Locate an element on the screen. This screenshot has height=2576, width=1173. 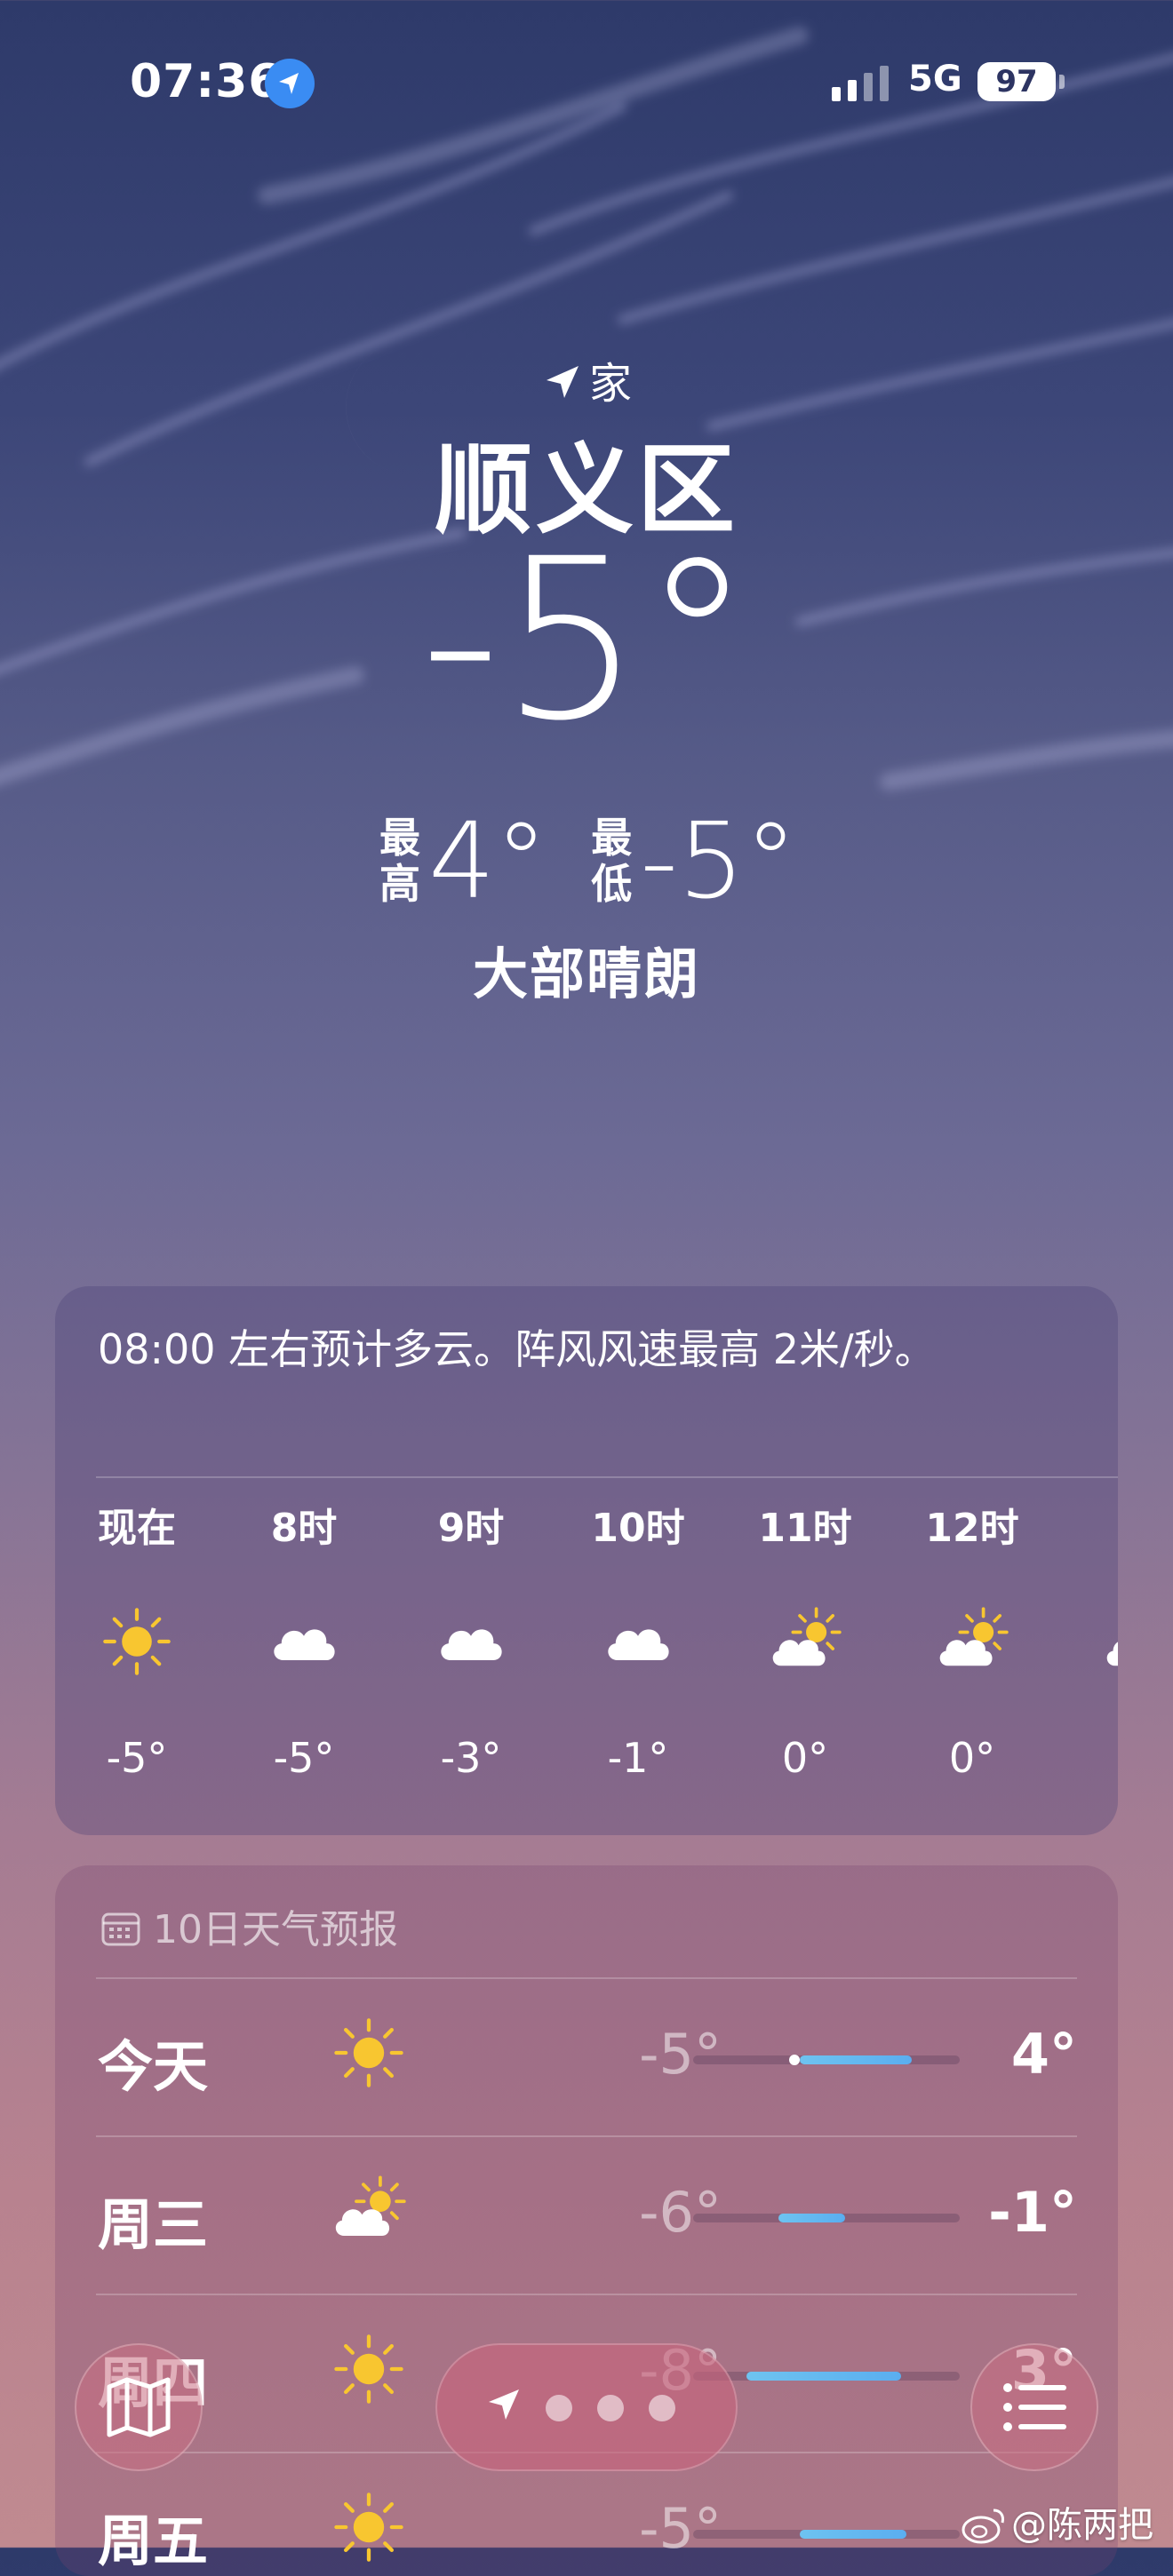
daily-row: 周五 -5° is located at coordinates (586, 2514).